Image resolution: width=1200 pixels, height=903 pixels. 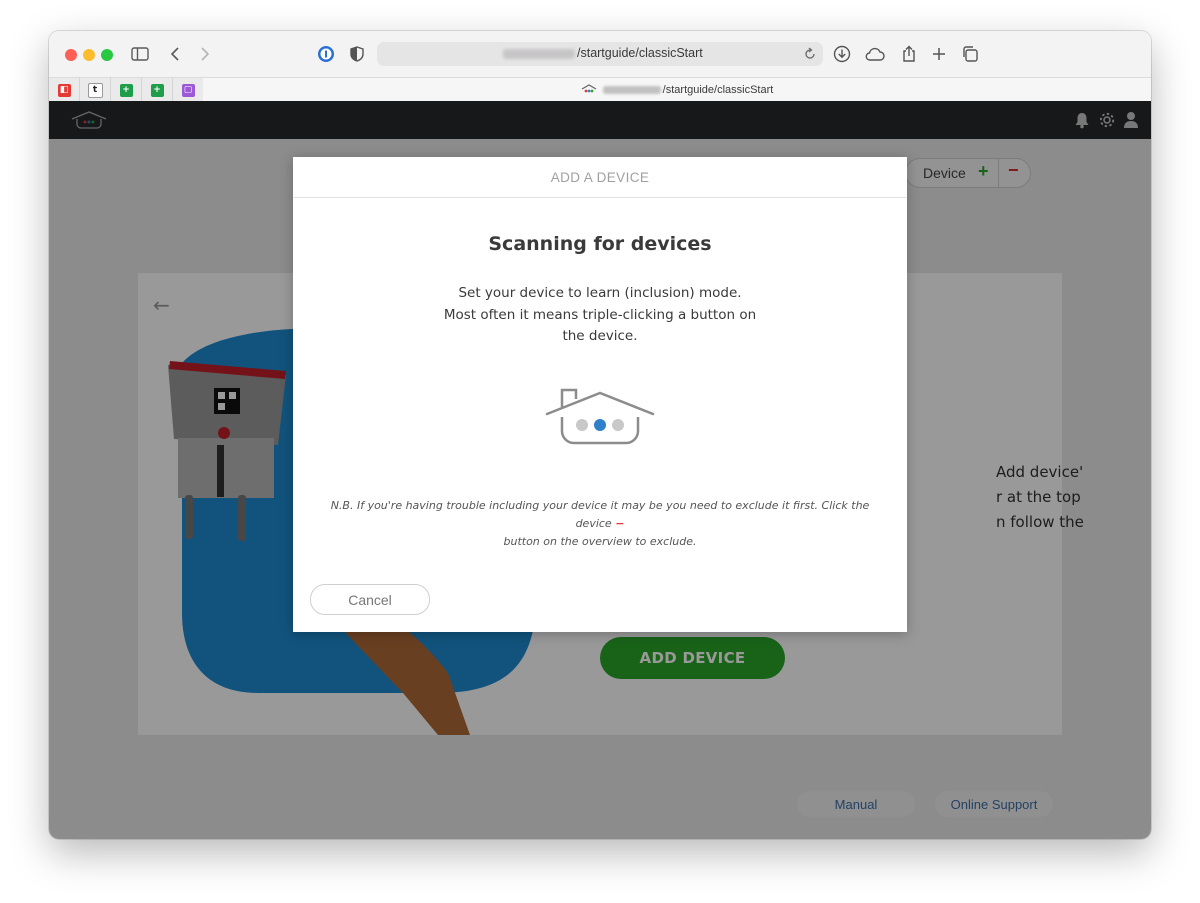 I want to click on forward-icon, so click(x=205, y=54).